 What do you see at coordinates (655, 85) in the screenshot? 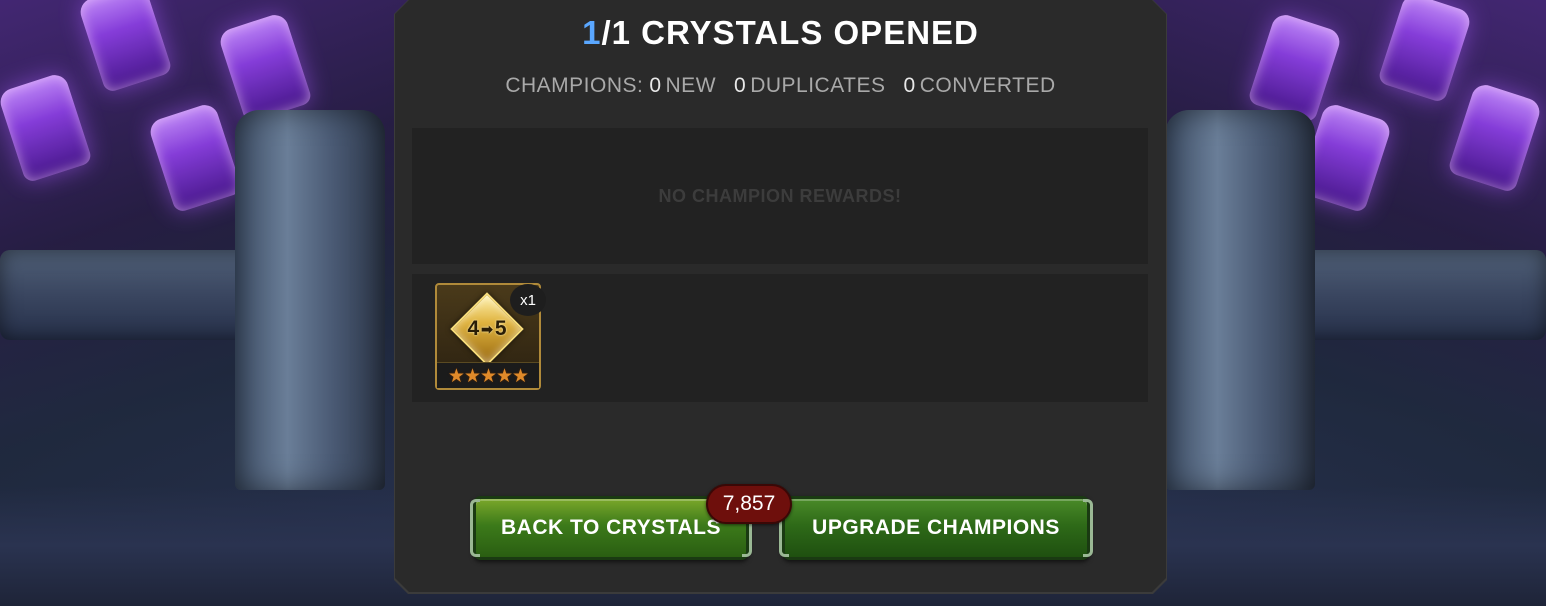
I see `new-count: 0` at bounding box center [655, 85].